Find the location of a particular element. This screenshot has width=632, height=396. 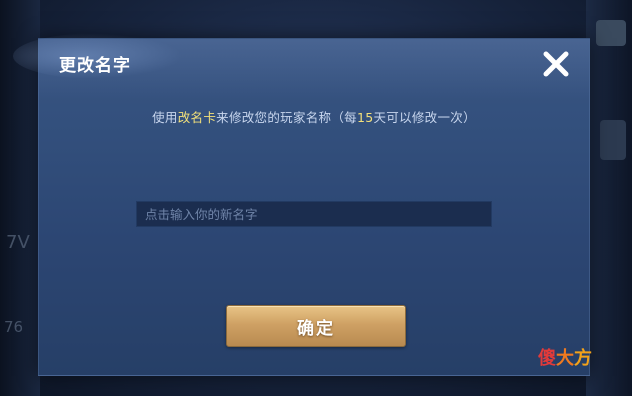

close-icon is located at coordinates (556, 64).